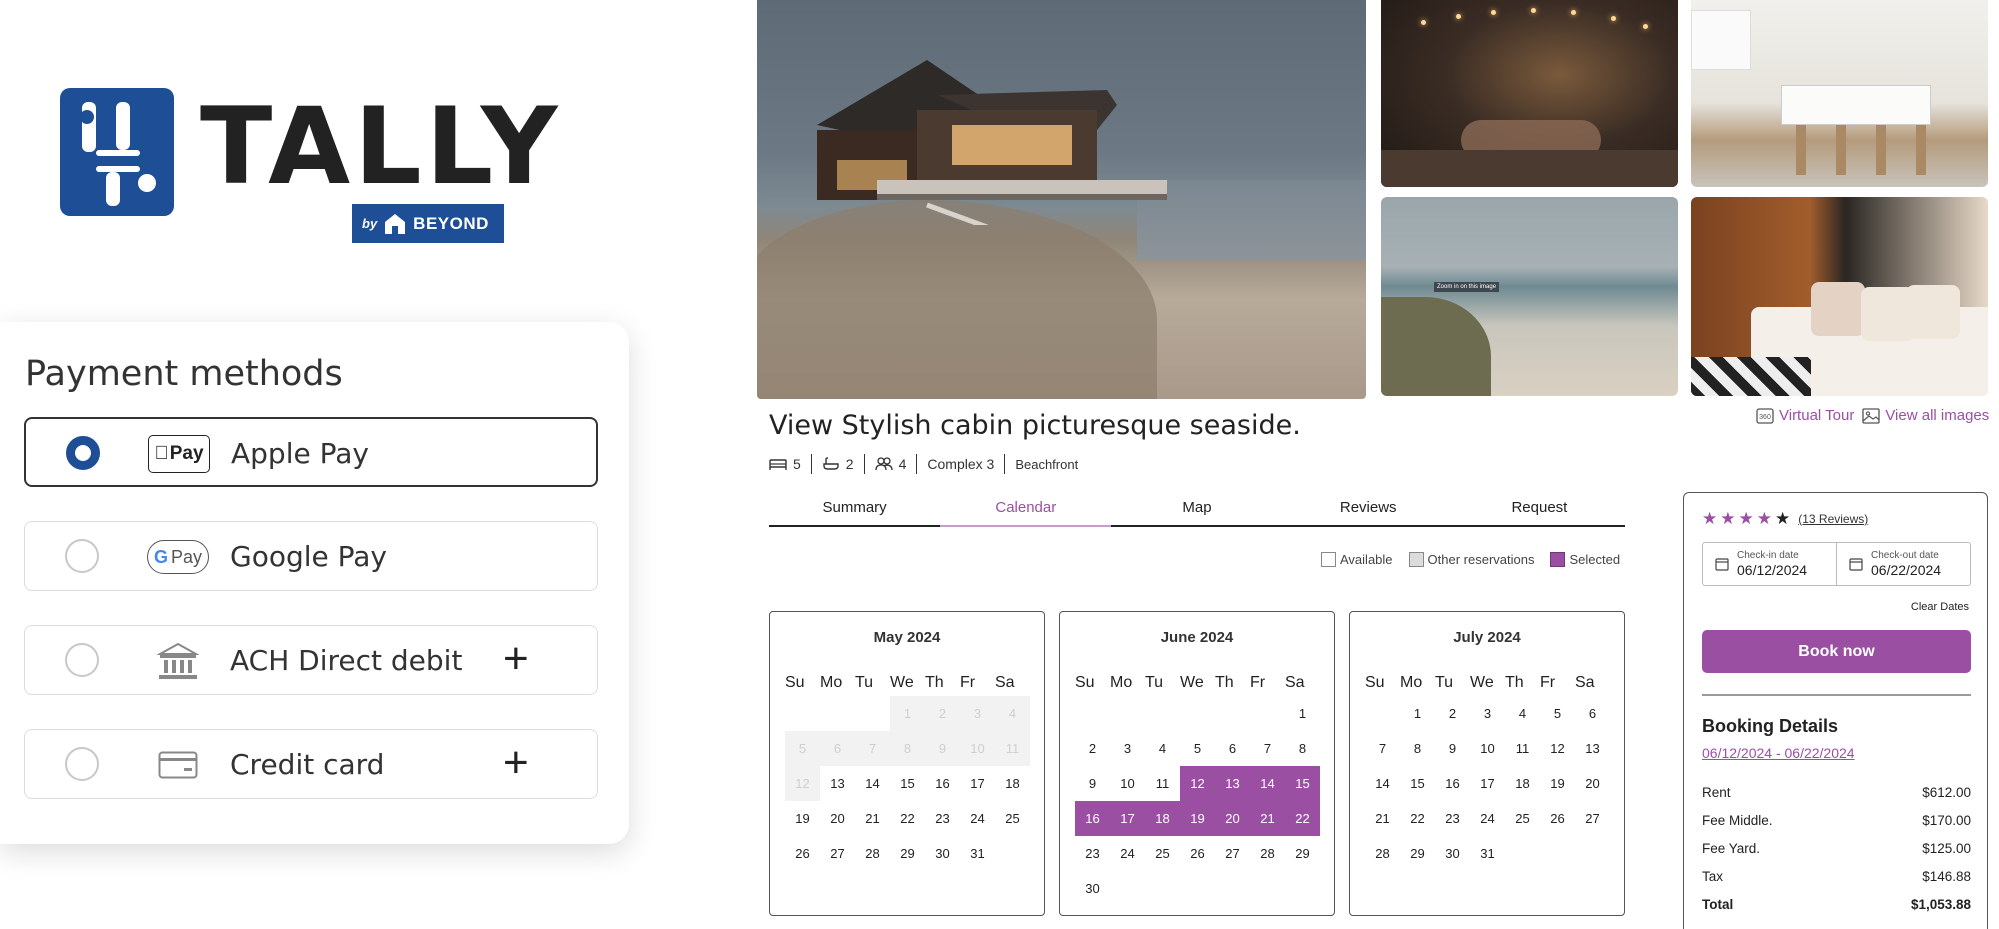  What do you see at coordinates (1061, 199) in the screenshot?
I see `main-photo-beach-cabin` at bounding box center [1061, 199].